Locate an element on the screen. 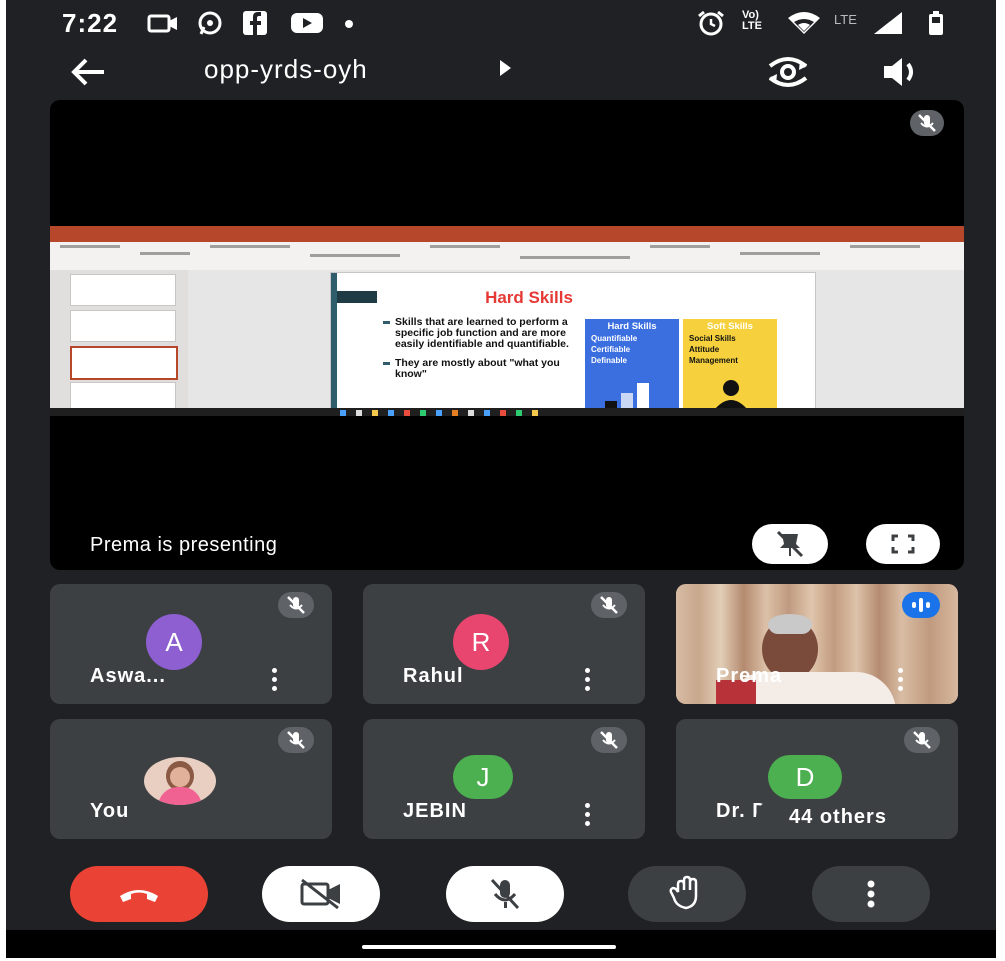 Image resolution: width=1005 pixels, height=961 pixels. camera-toggle-button is located at coordinates (321, 894).